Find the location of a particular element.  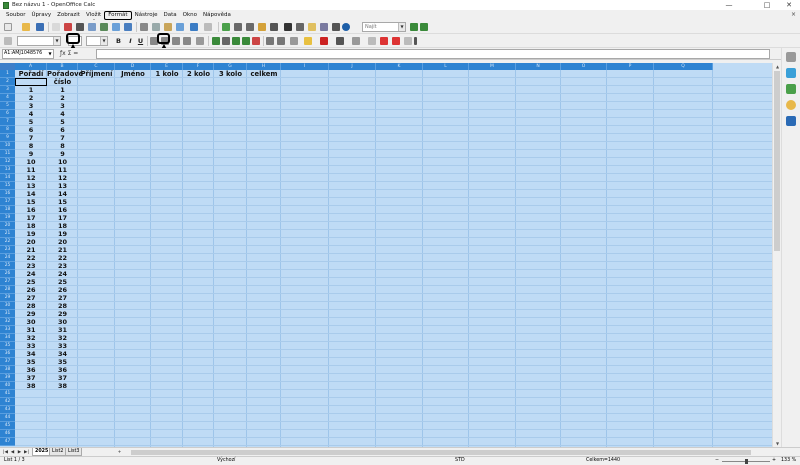

cell: Jméno is located at coordinates (133, 74).